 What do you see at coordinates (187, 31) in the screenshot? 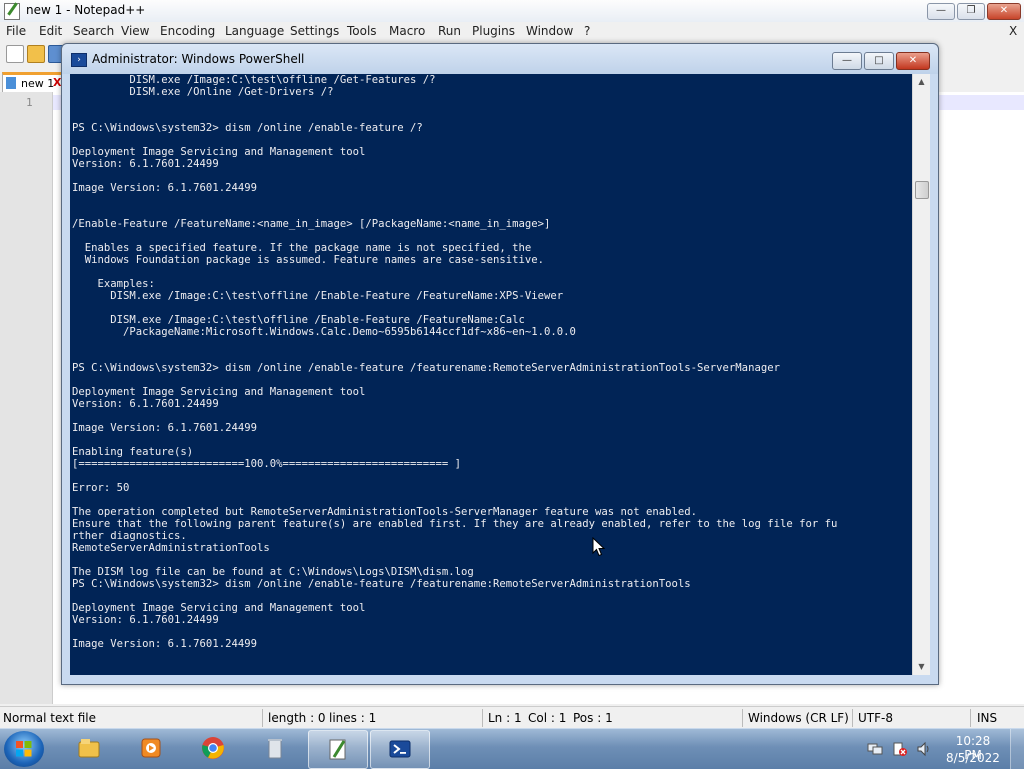
I see `menu-encoding: Encoding` at bounding box center [187, 31].